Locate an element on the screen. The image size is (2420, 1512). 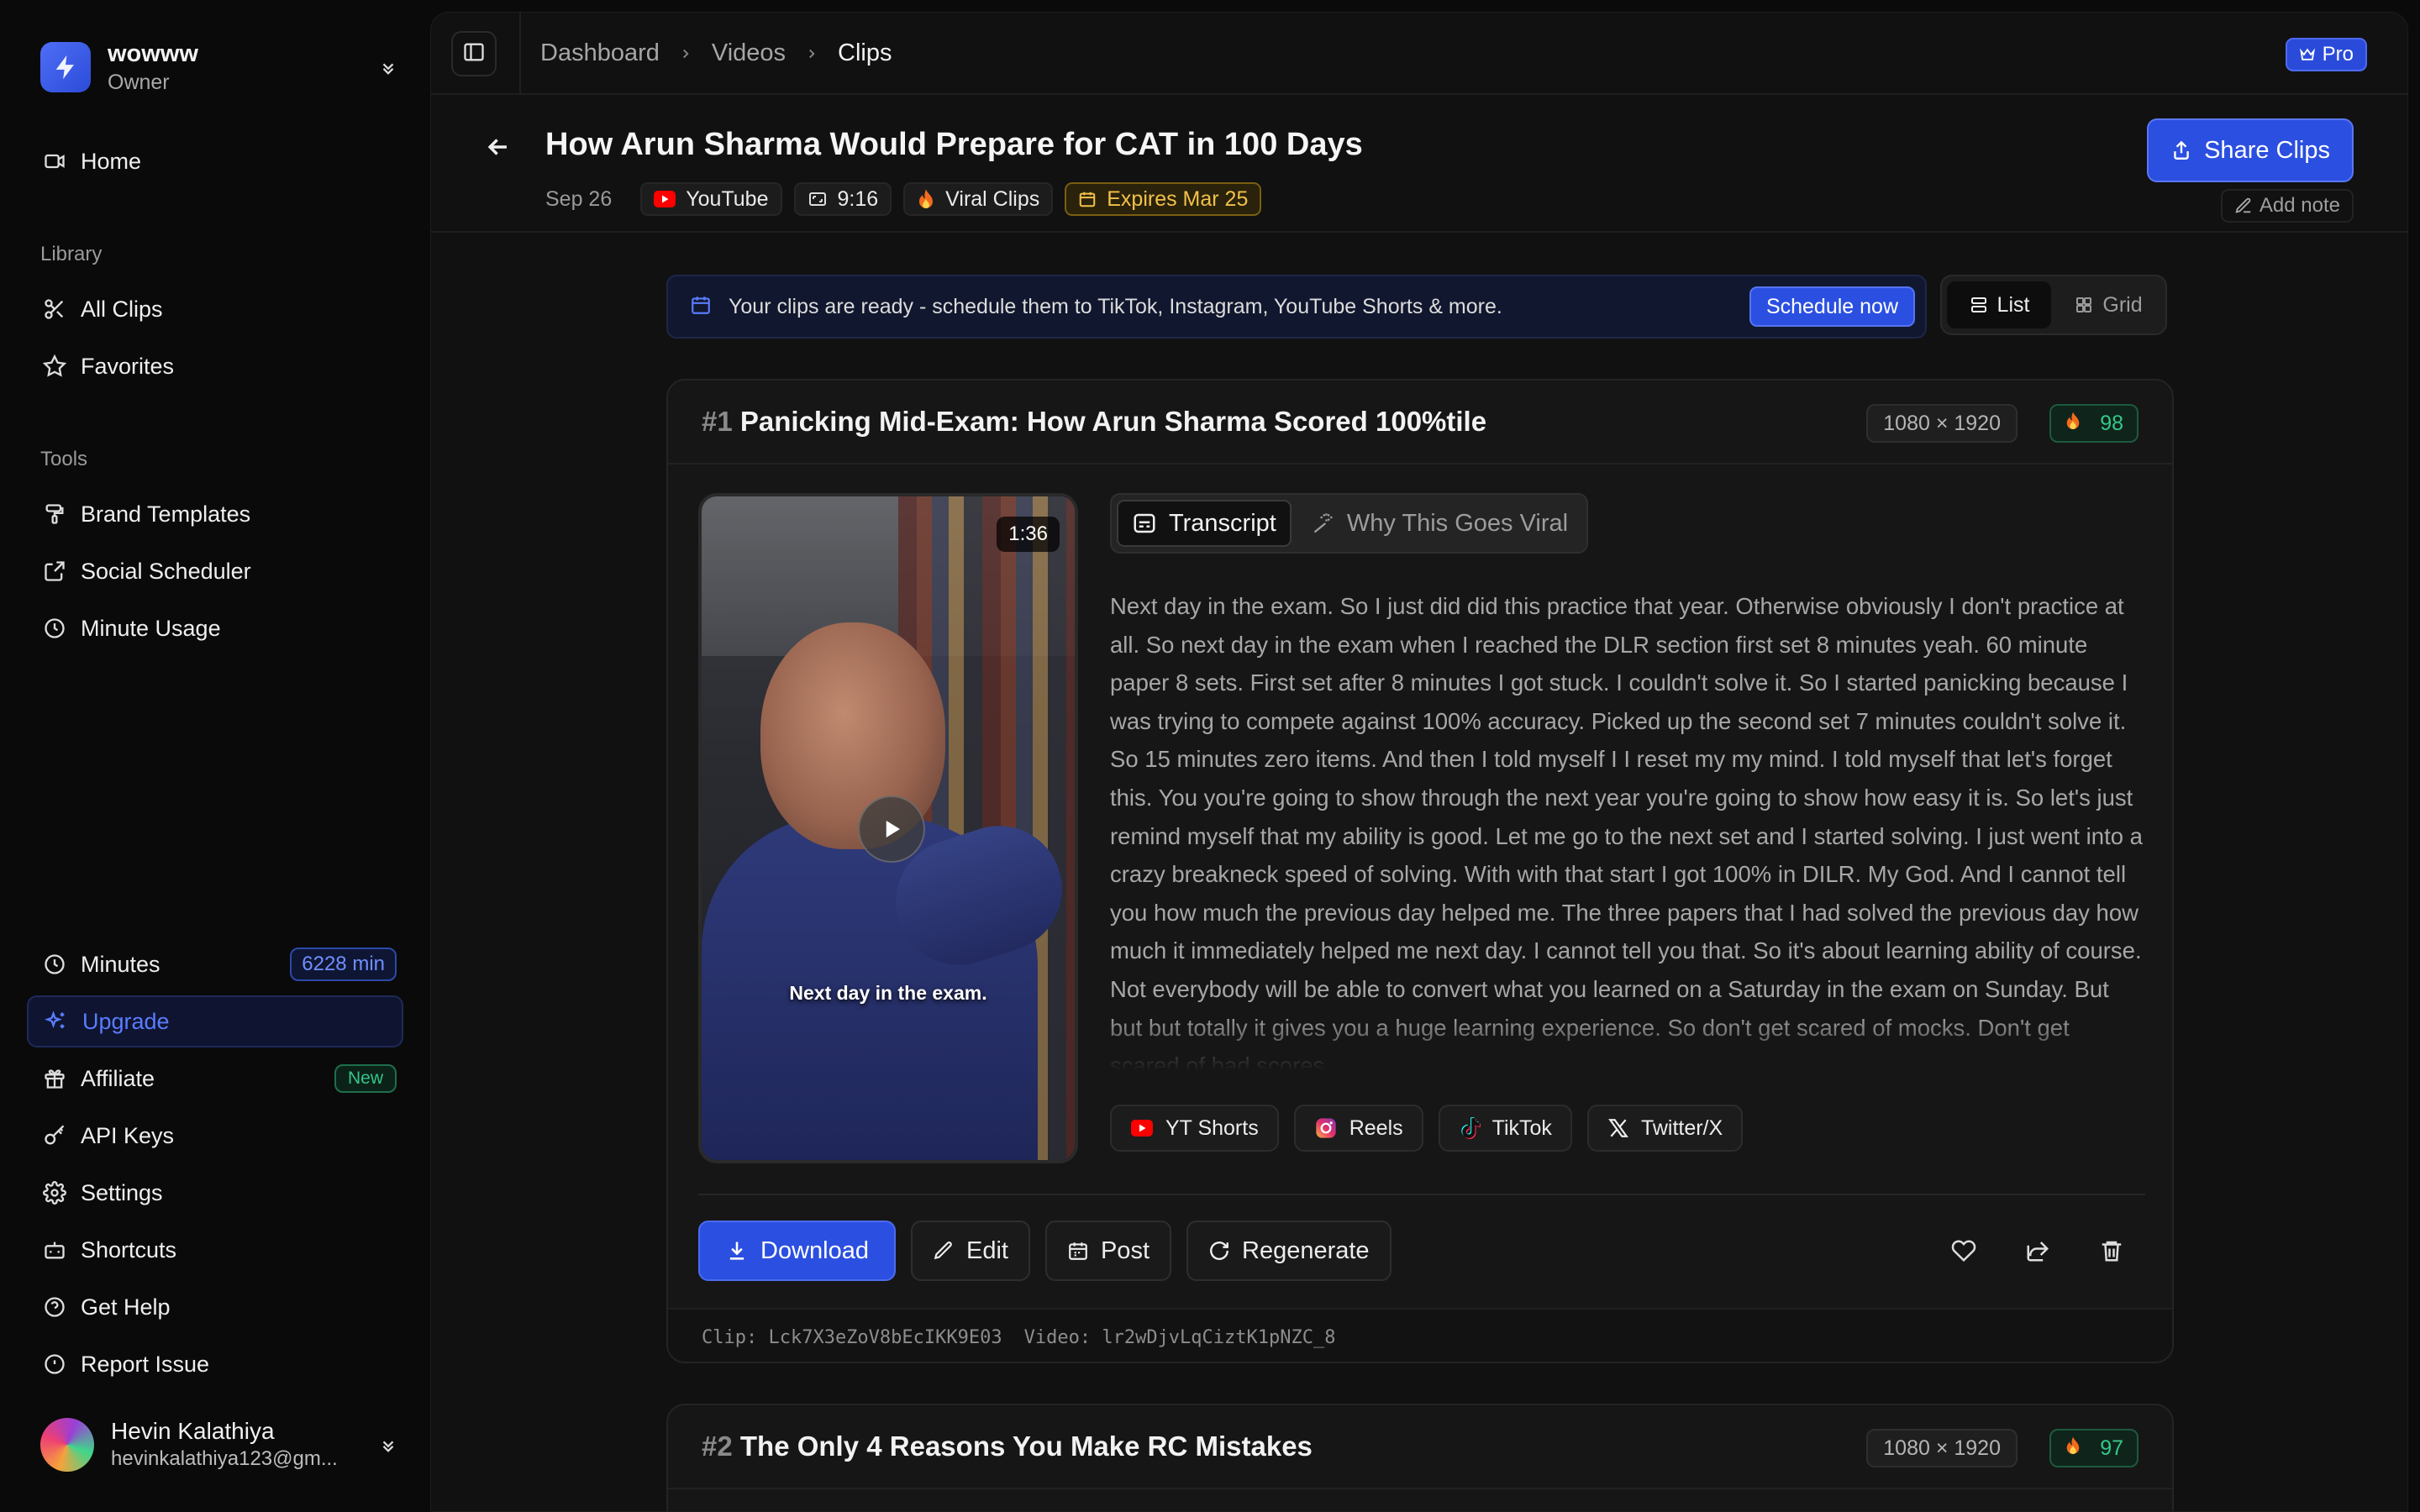
platform-twitter-x: Twitter/X is located at coordinates (1665, 1128).